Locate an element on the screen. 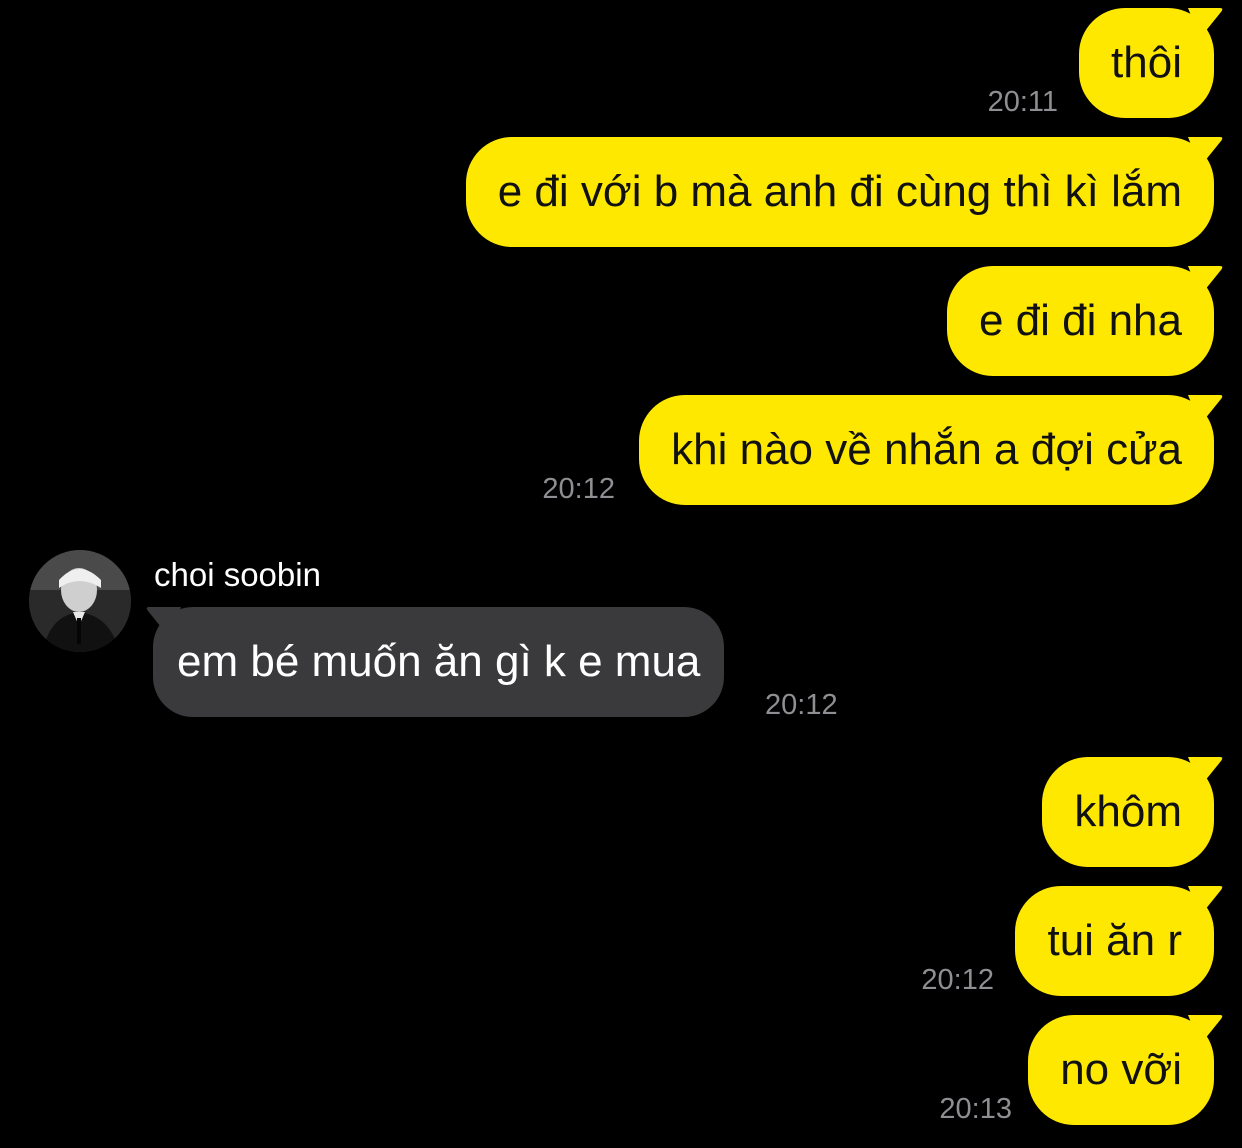 This screenshot has width=1242, height=1148. avatar is located at coordinates (80, 601).